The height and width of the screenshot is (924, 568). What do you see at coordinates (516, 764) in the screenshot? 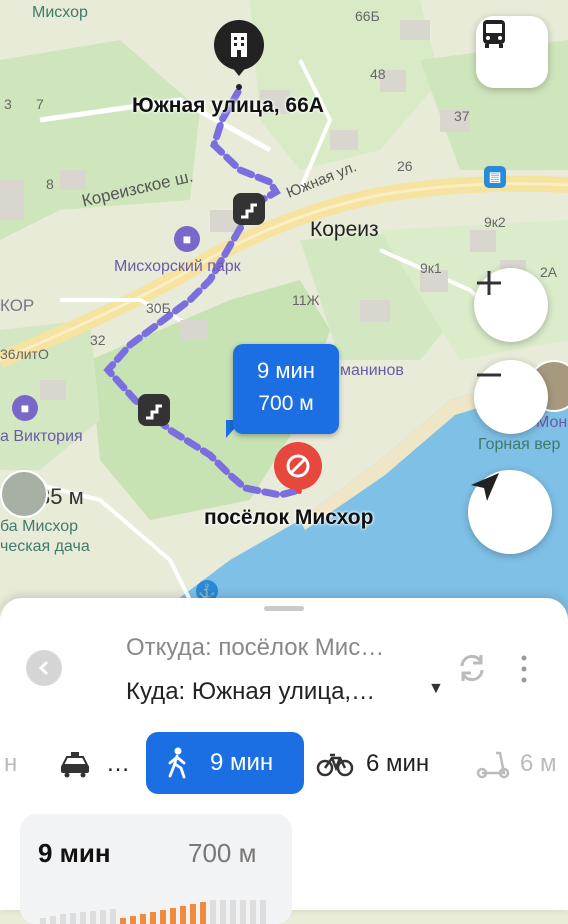
I see `mode-scooter: 6 м` at bounding box center [516, 764].